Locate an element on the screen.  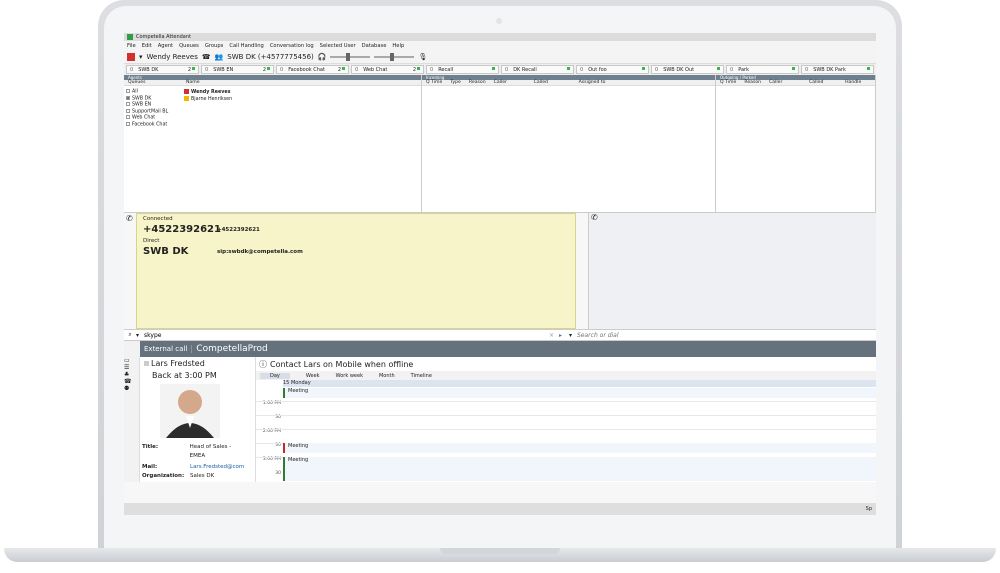
menu-queues: Queues is located at coordinates (189, 46).